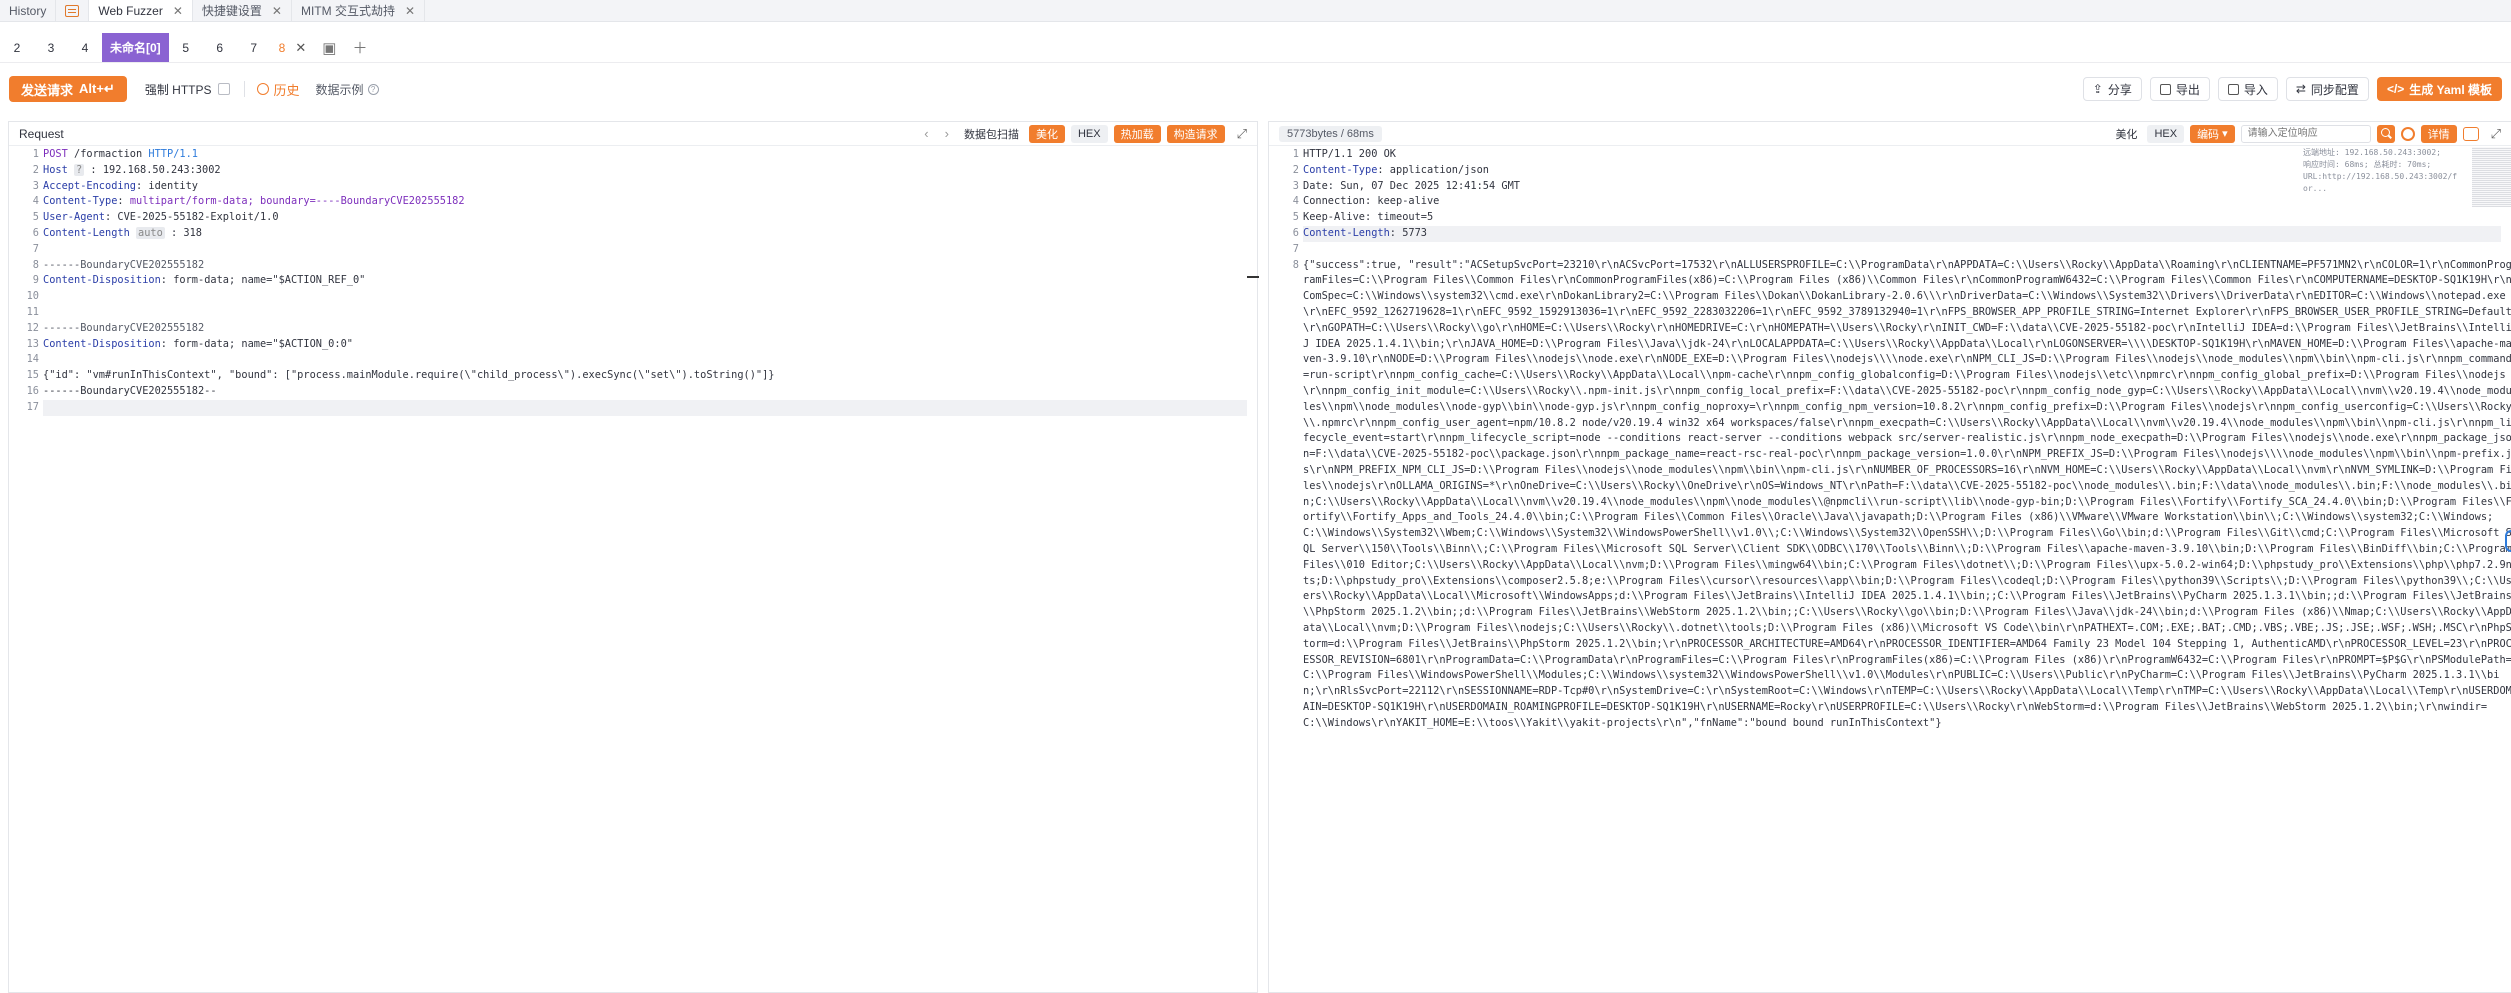  I want to click on fuzzer-sub-tabs: 2 3 4 未命名[0] 5 6 7 8 ✕ ▣ ＋, so click(1255, 48).